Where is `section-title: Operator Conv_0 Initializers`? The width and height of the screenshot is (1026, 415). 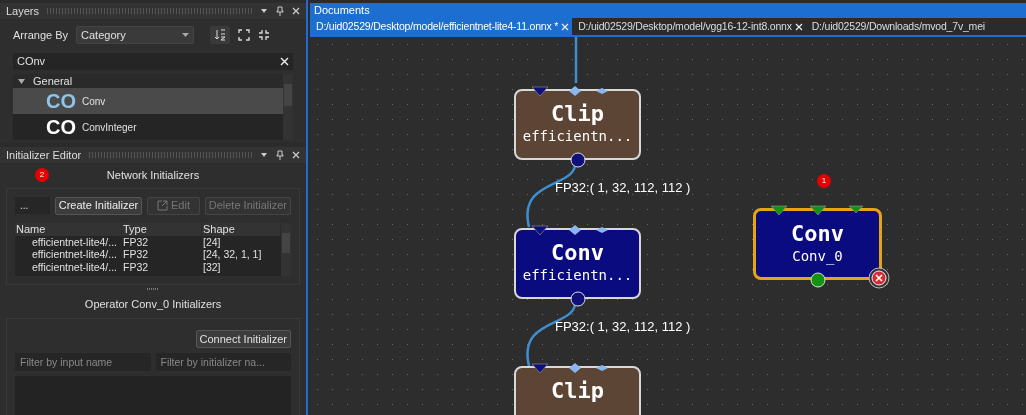 section-title: Operator Conv_0 Initializers is located at coordinates (153, 304).